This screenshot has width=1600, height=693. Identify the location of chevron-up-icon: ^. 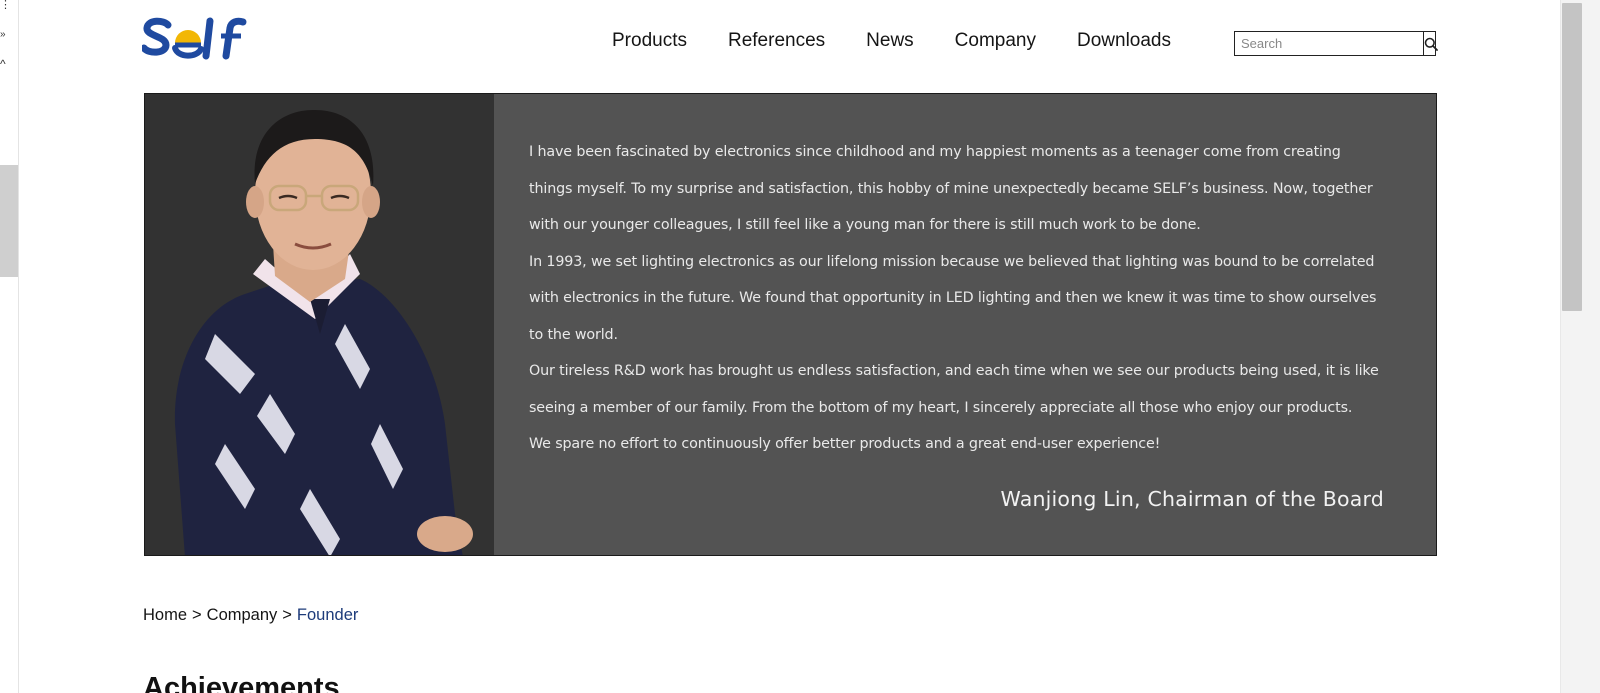
(3, 64).